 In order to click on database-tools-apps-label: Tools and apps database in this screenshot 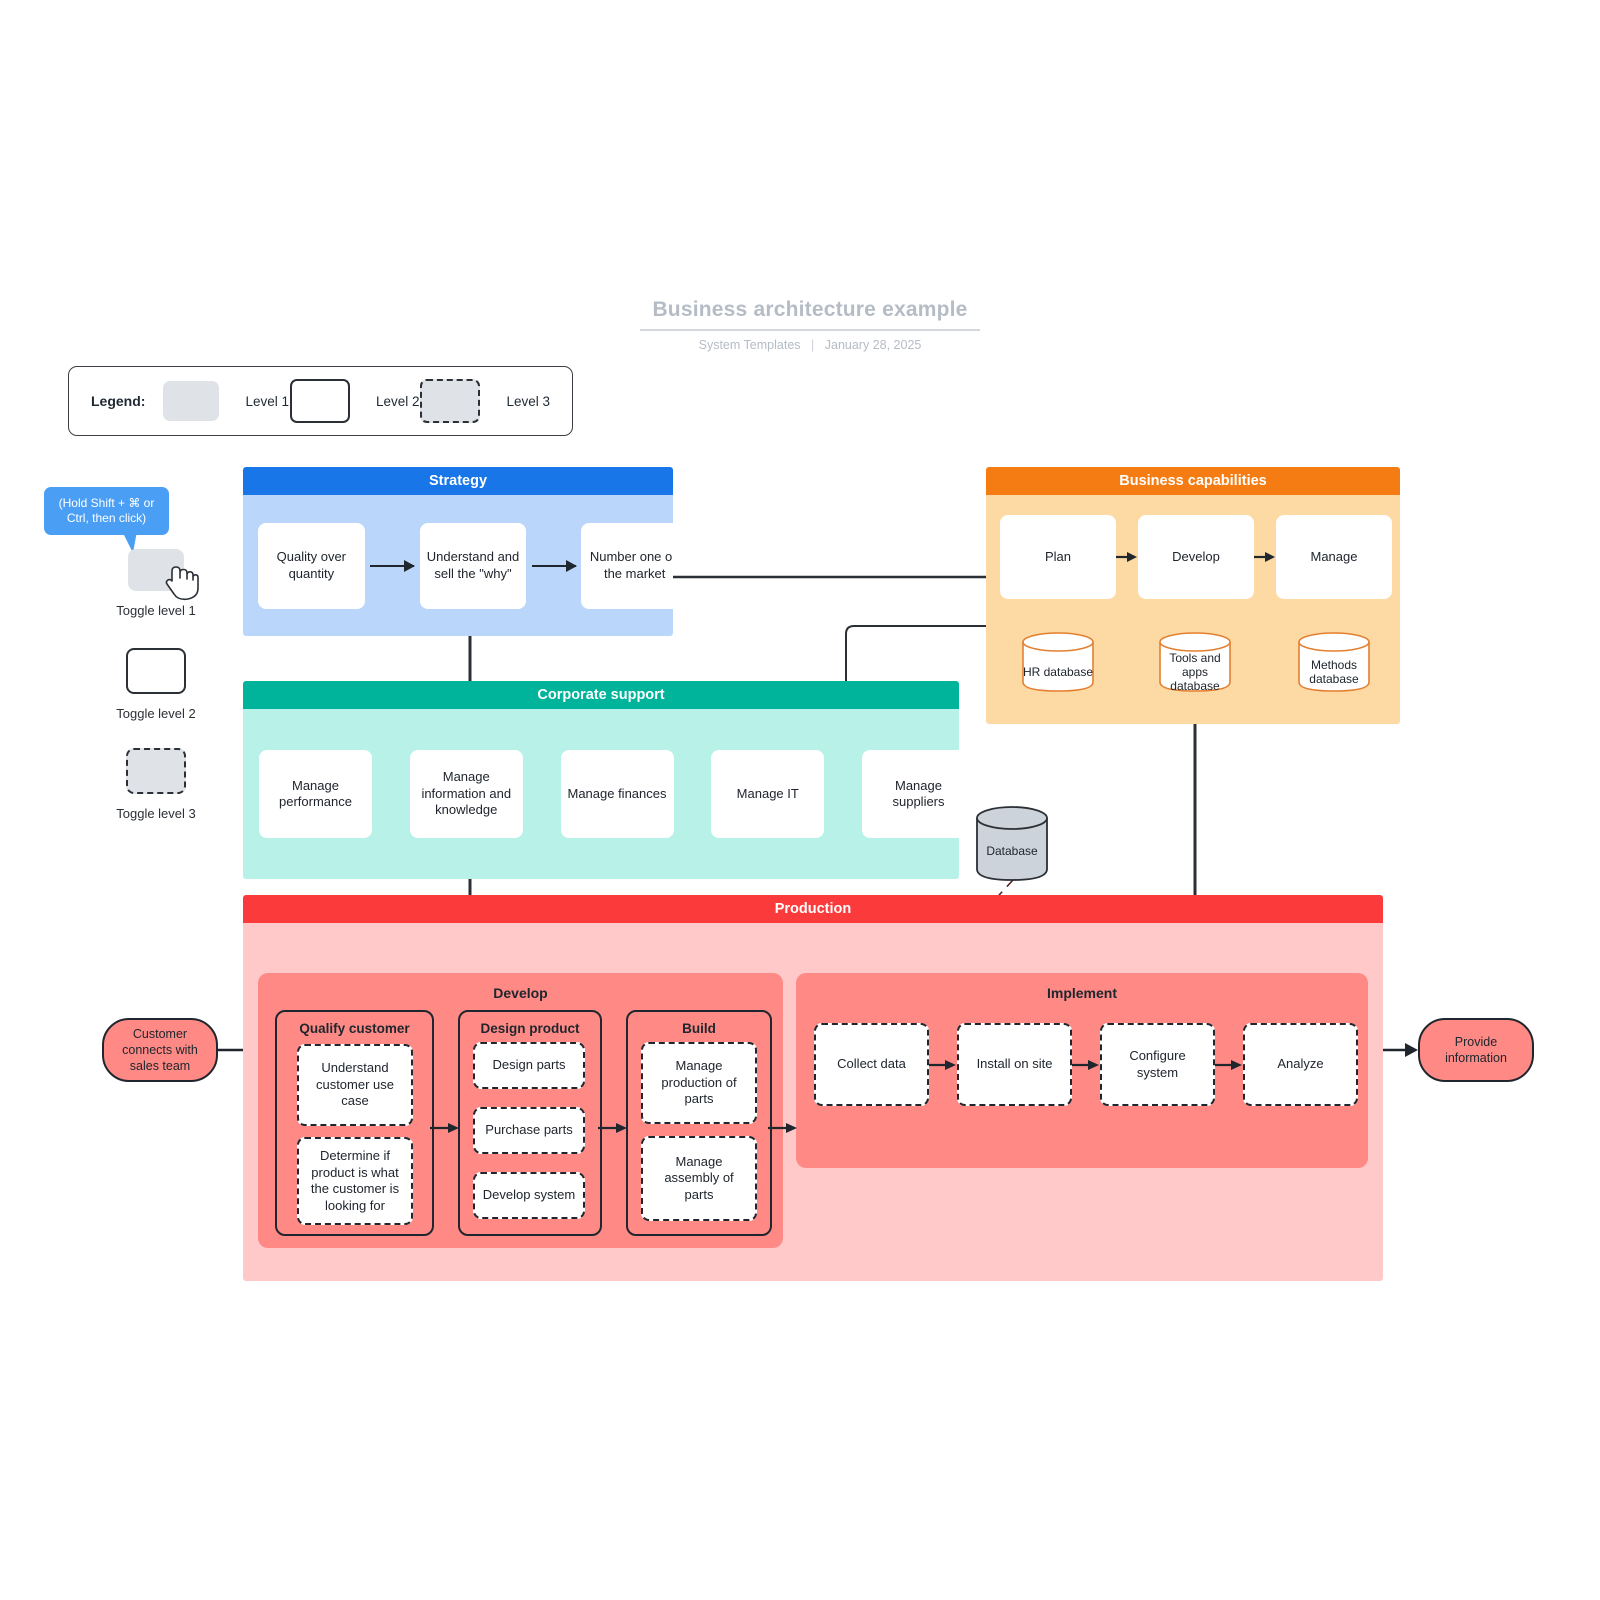, I will do `click(1195, 672)`.